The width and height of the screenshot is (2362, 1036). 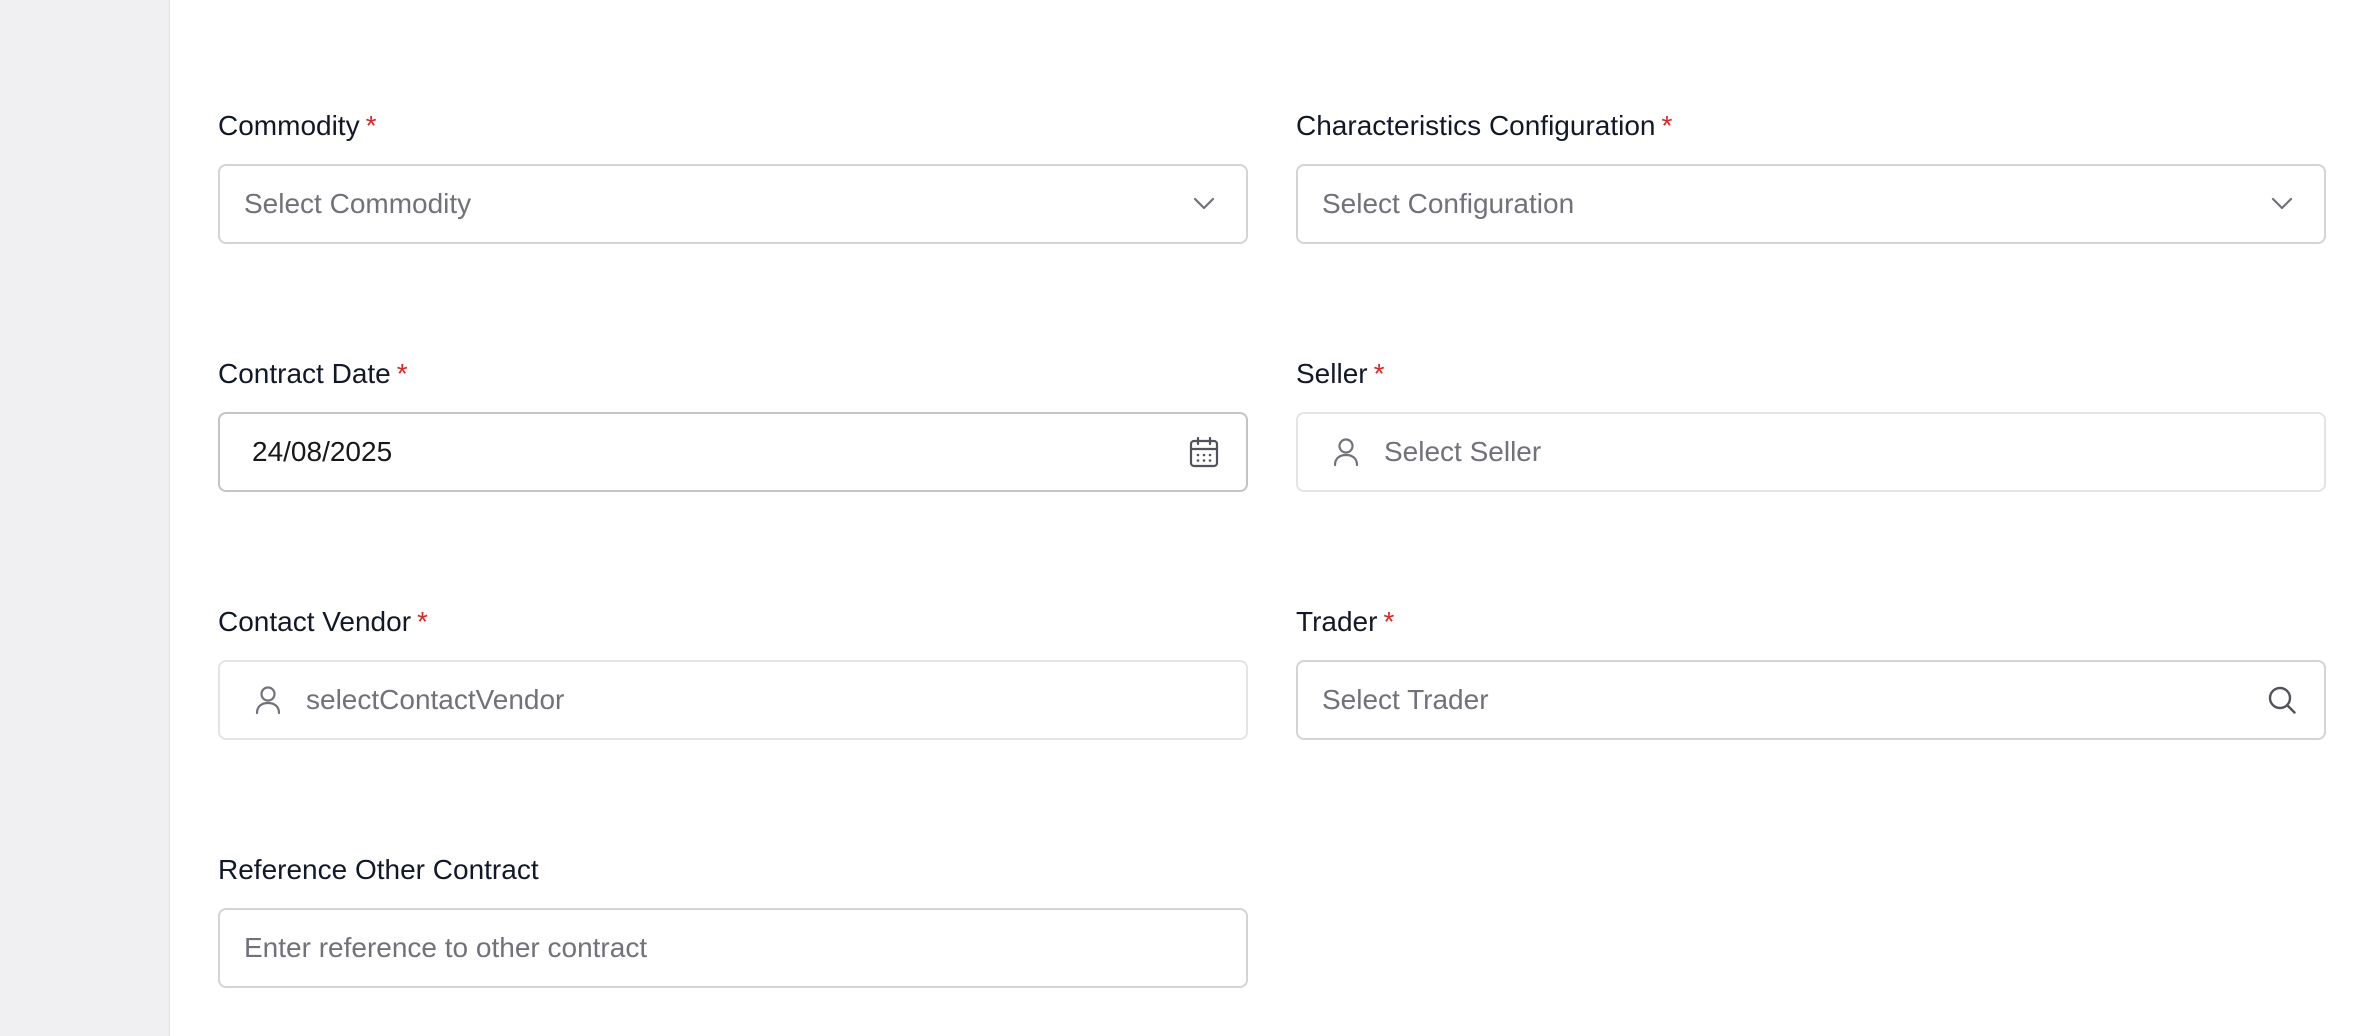 I want to click on contact-vendor-label: Contact Vendor *, so click(x=323, y=621).